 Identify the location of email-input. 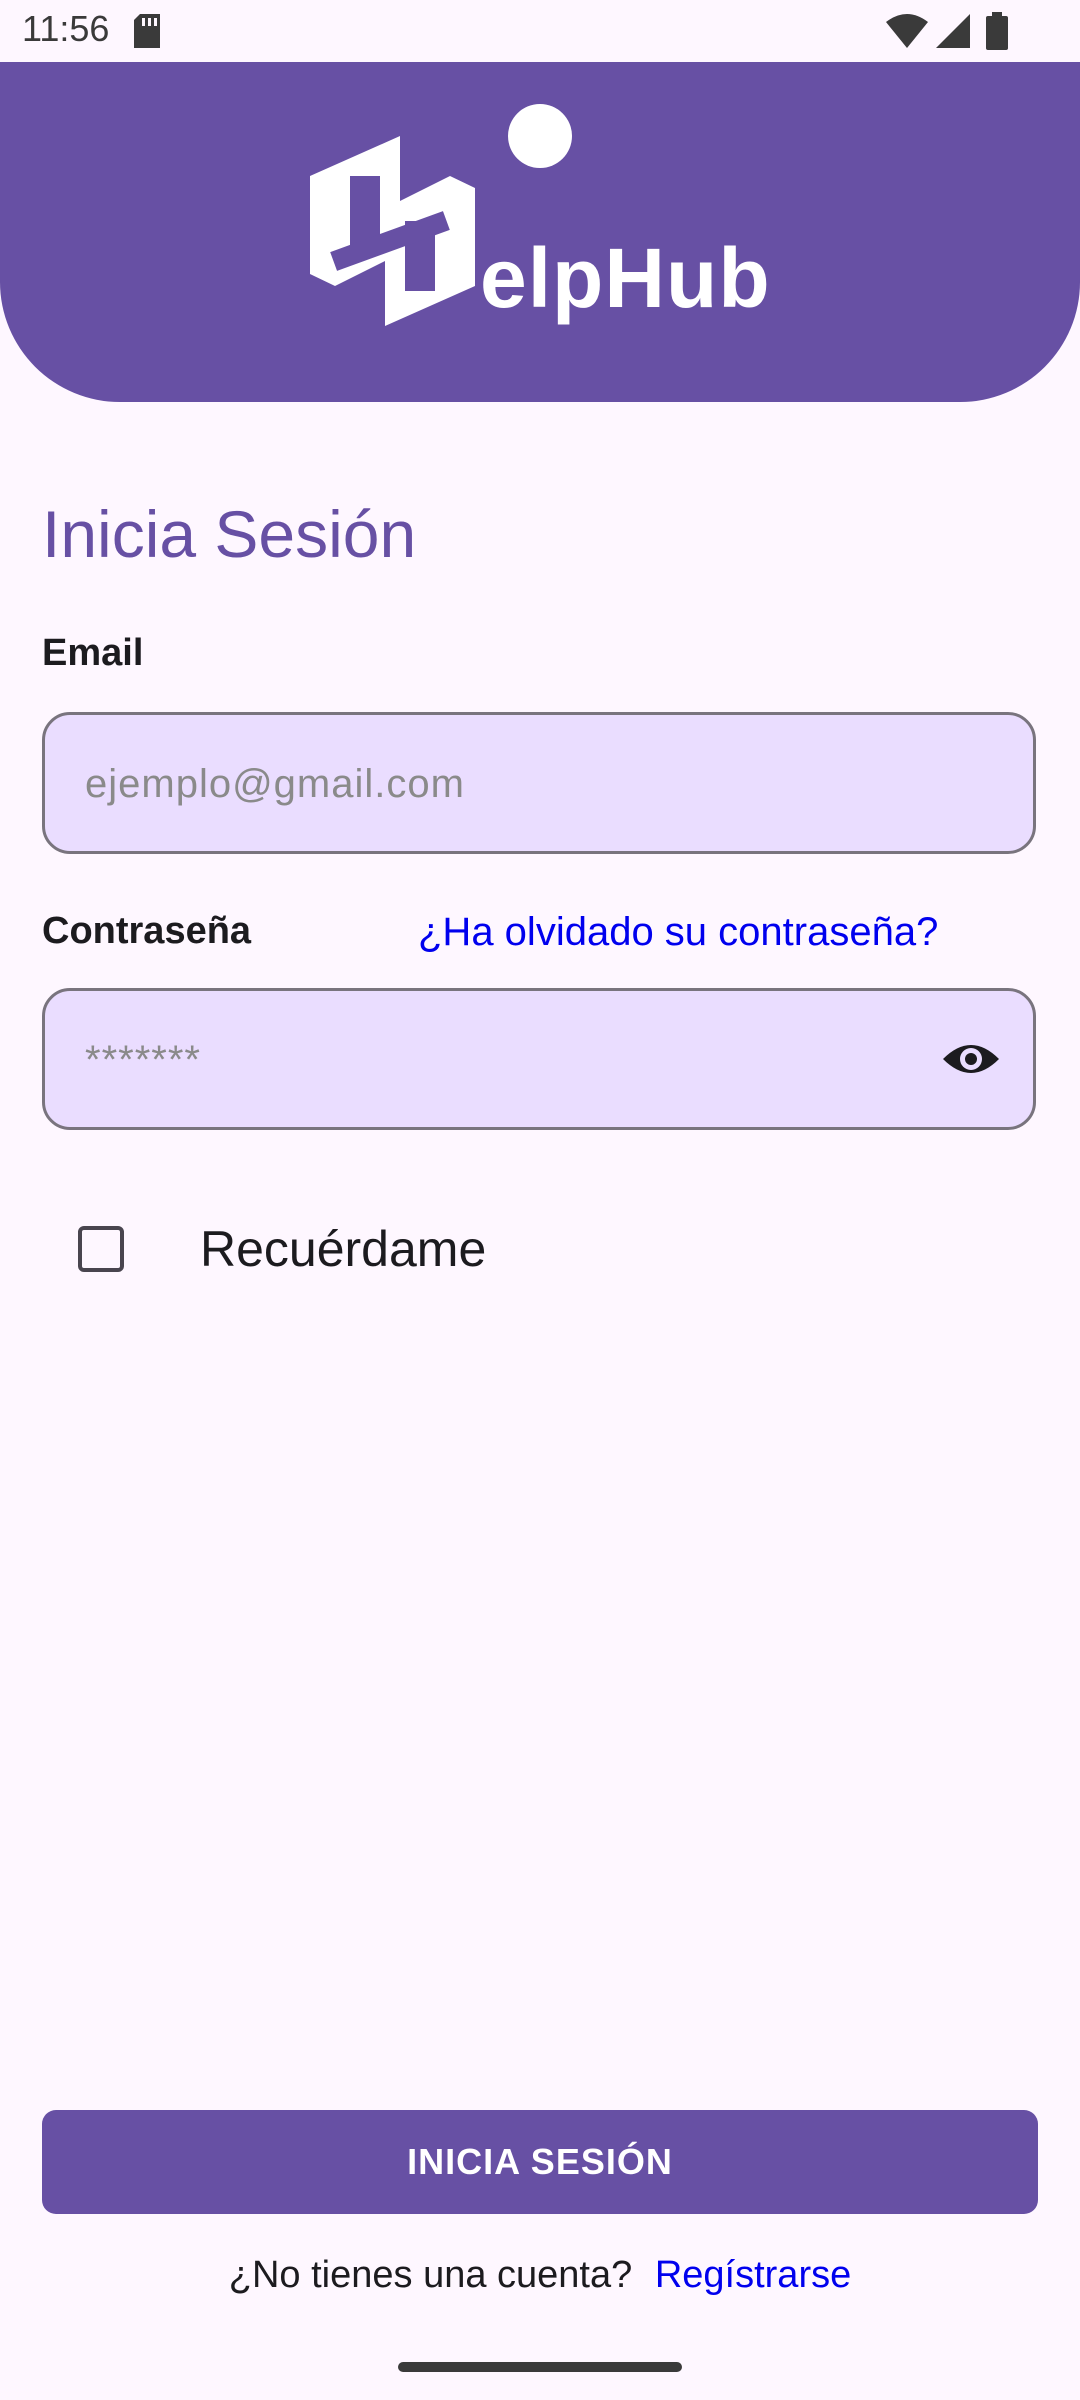
(515, 784).